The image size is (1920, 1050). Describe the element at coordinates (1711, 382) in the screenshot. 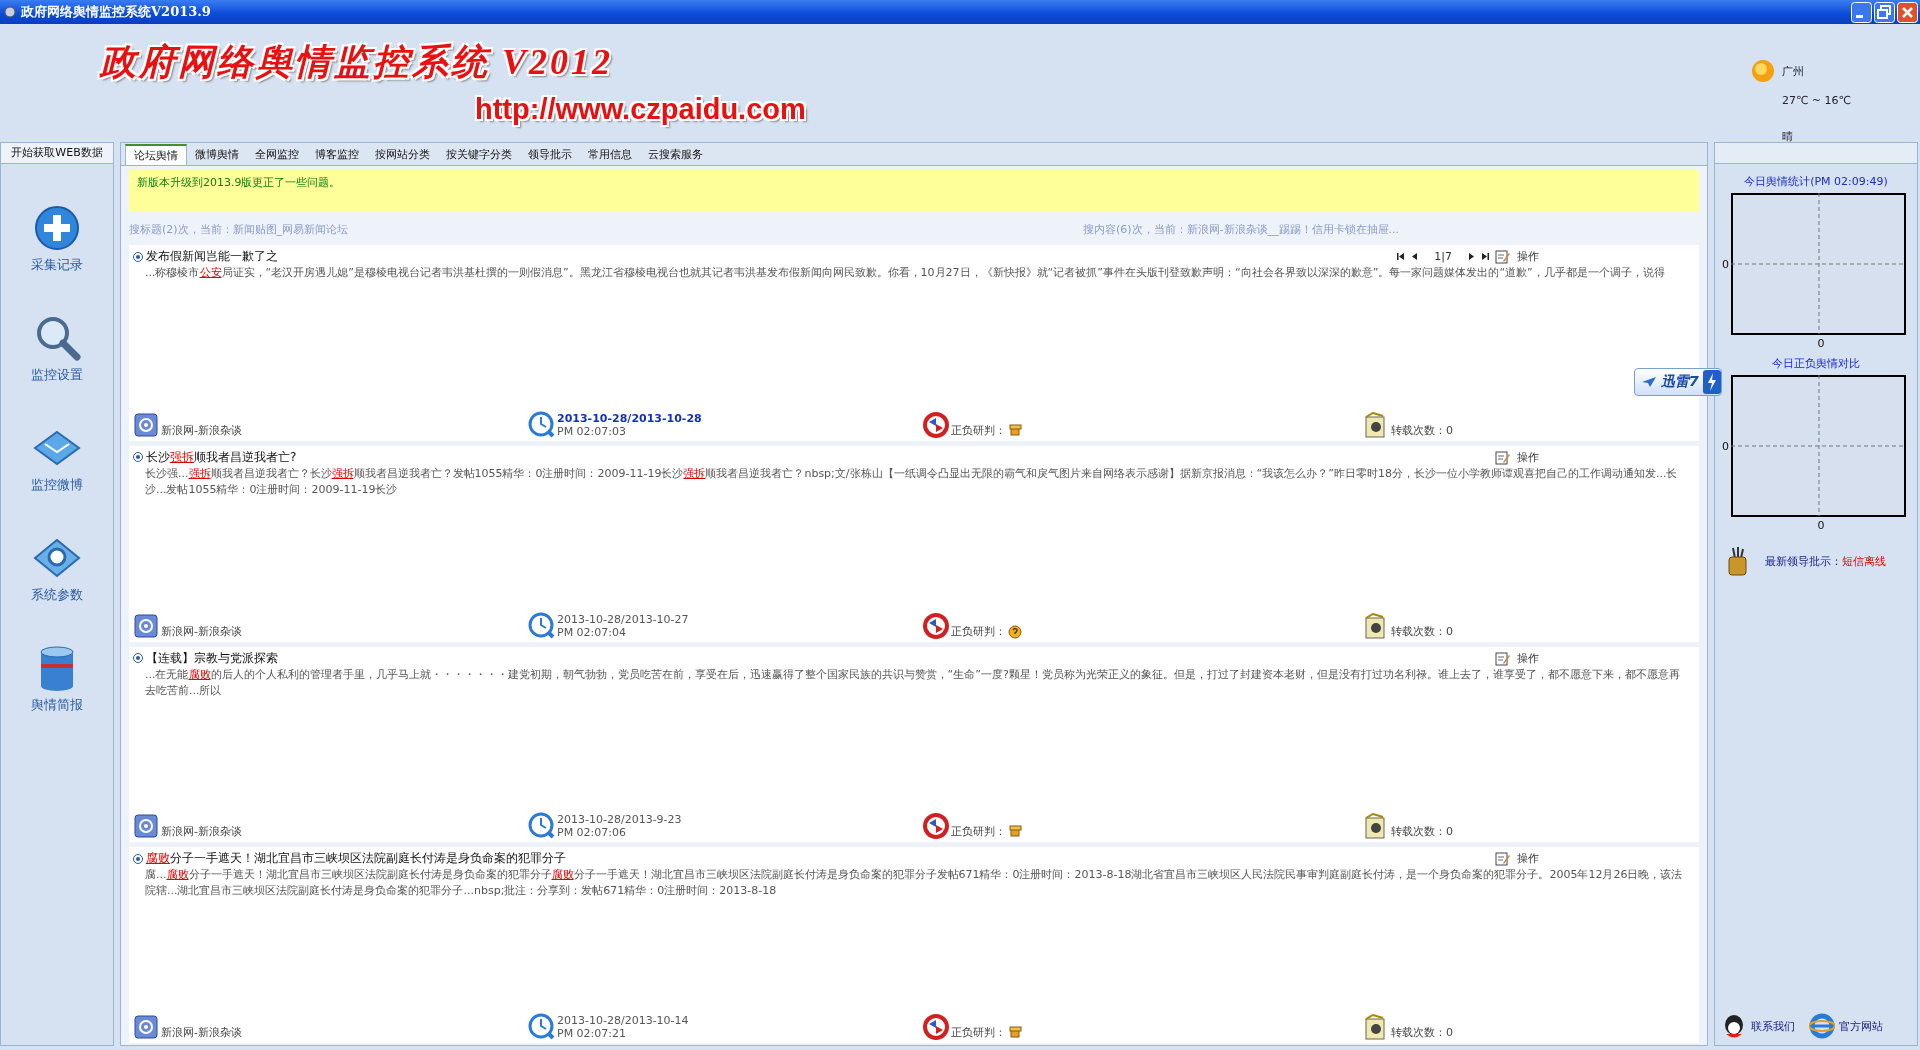

I see `lightning-icon` at that location.